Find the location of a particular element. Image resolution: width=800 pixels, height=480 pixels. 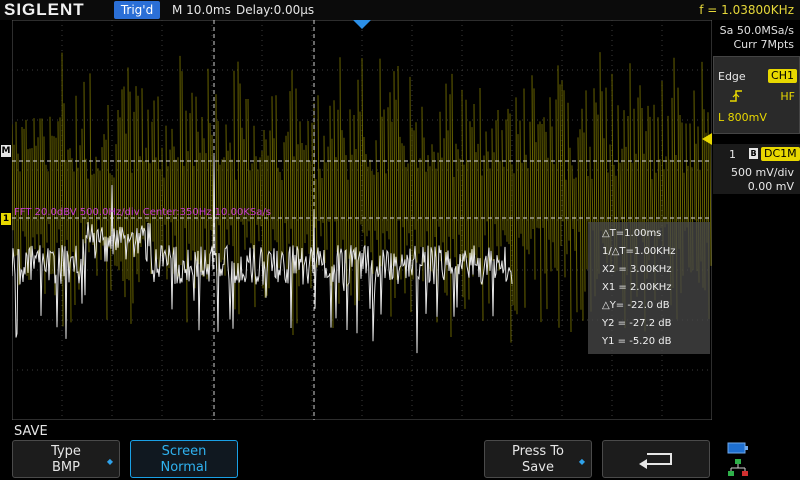

trigger-level-arrow-icon is located at coordinates (707, 139).